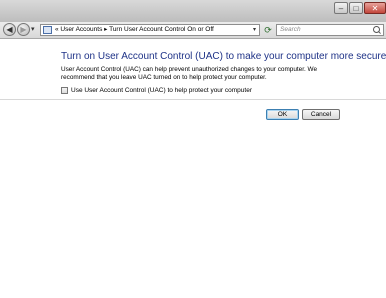  I want to click on cancel-button: Cancel, so click(321, 114).